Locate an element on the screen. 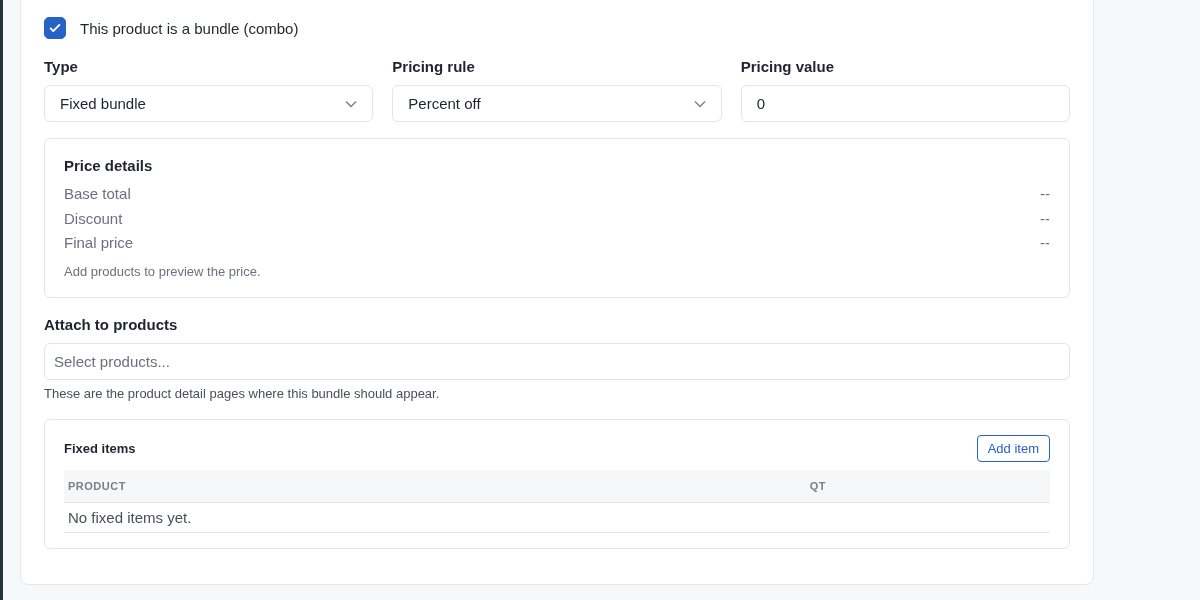  help-text: These are the product detail pages where this bundle should appear. is located at coordinates (242, 393).